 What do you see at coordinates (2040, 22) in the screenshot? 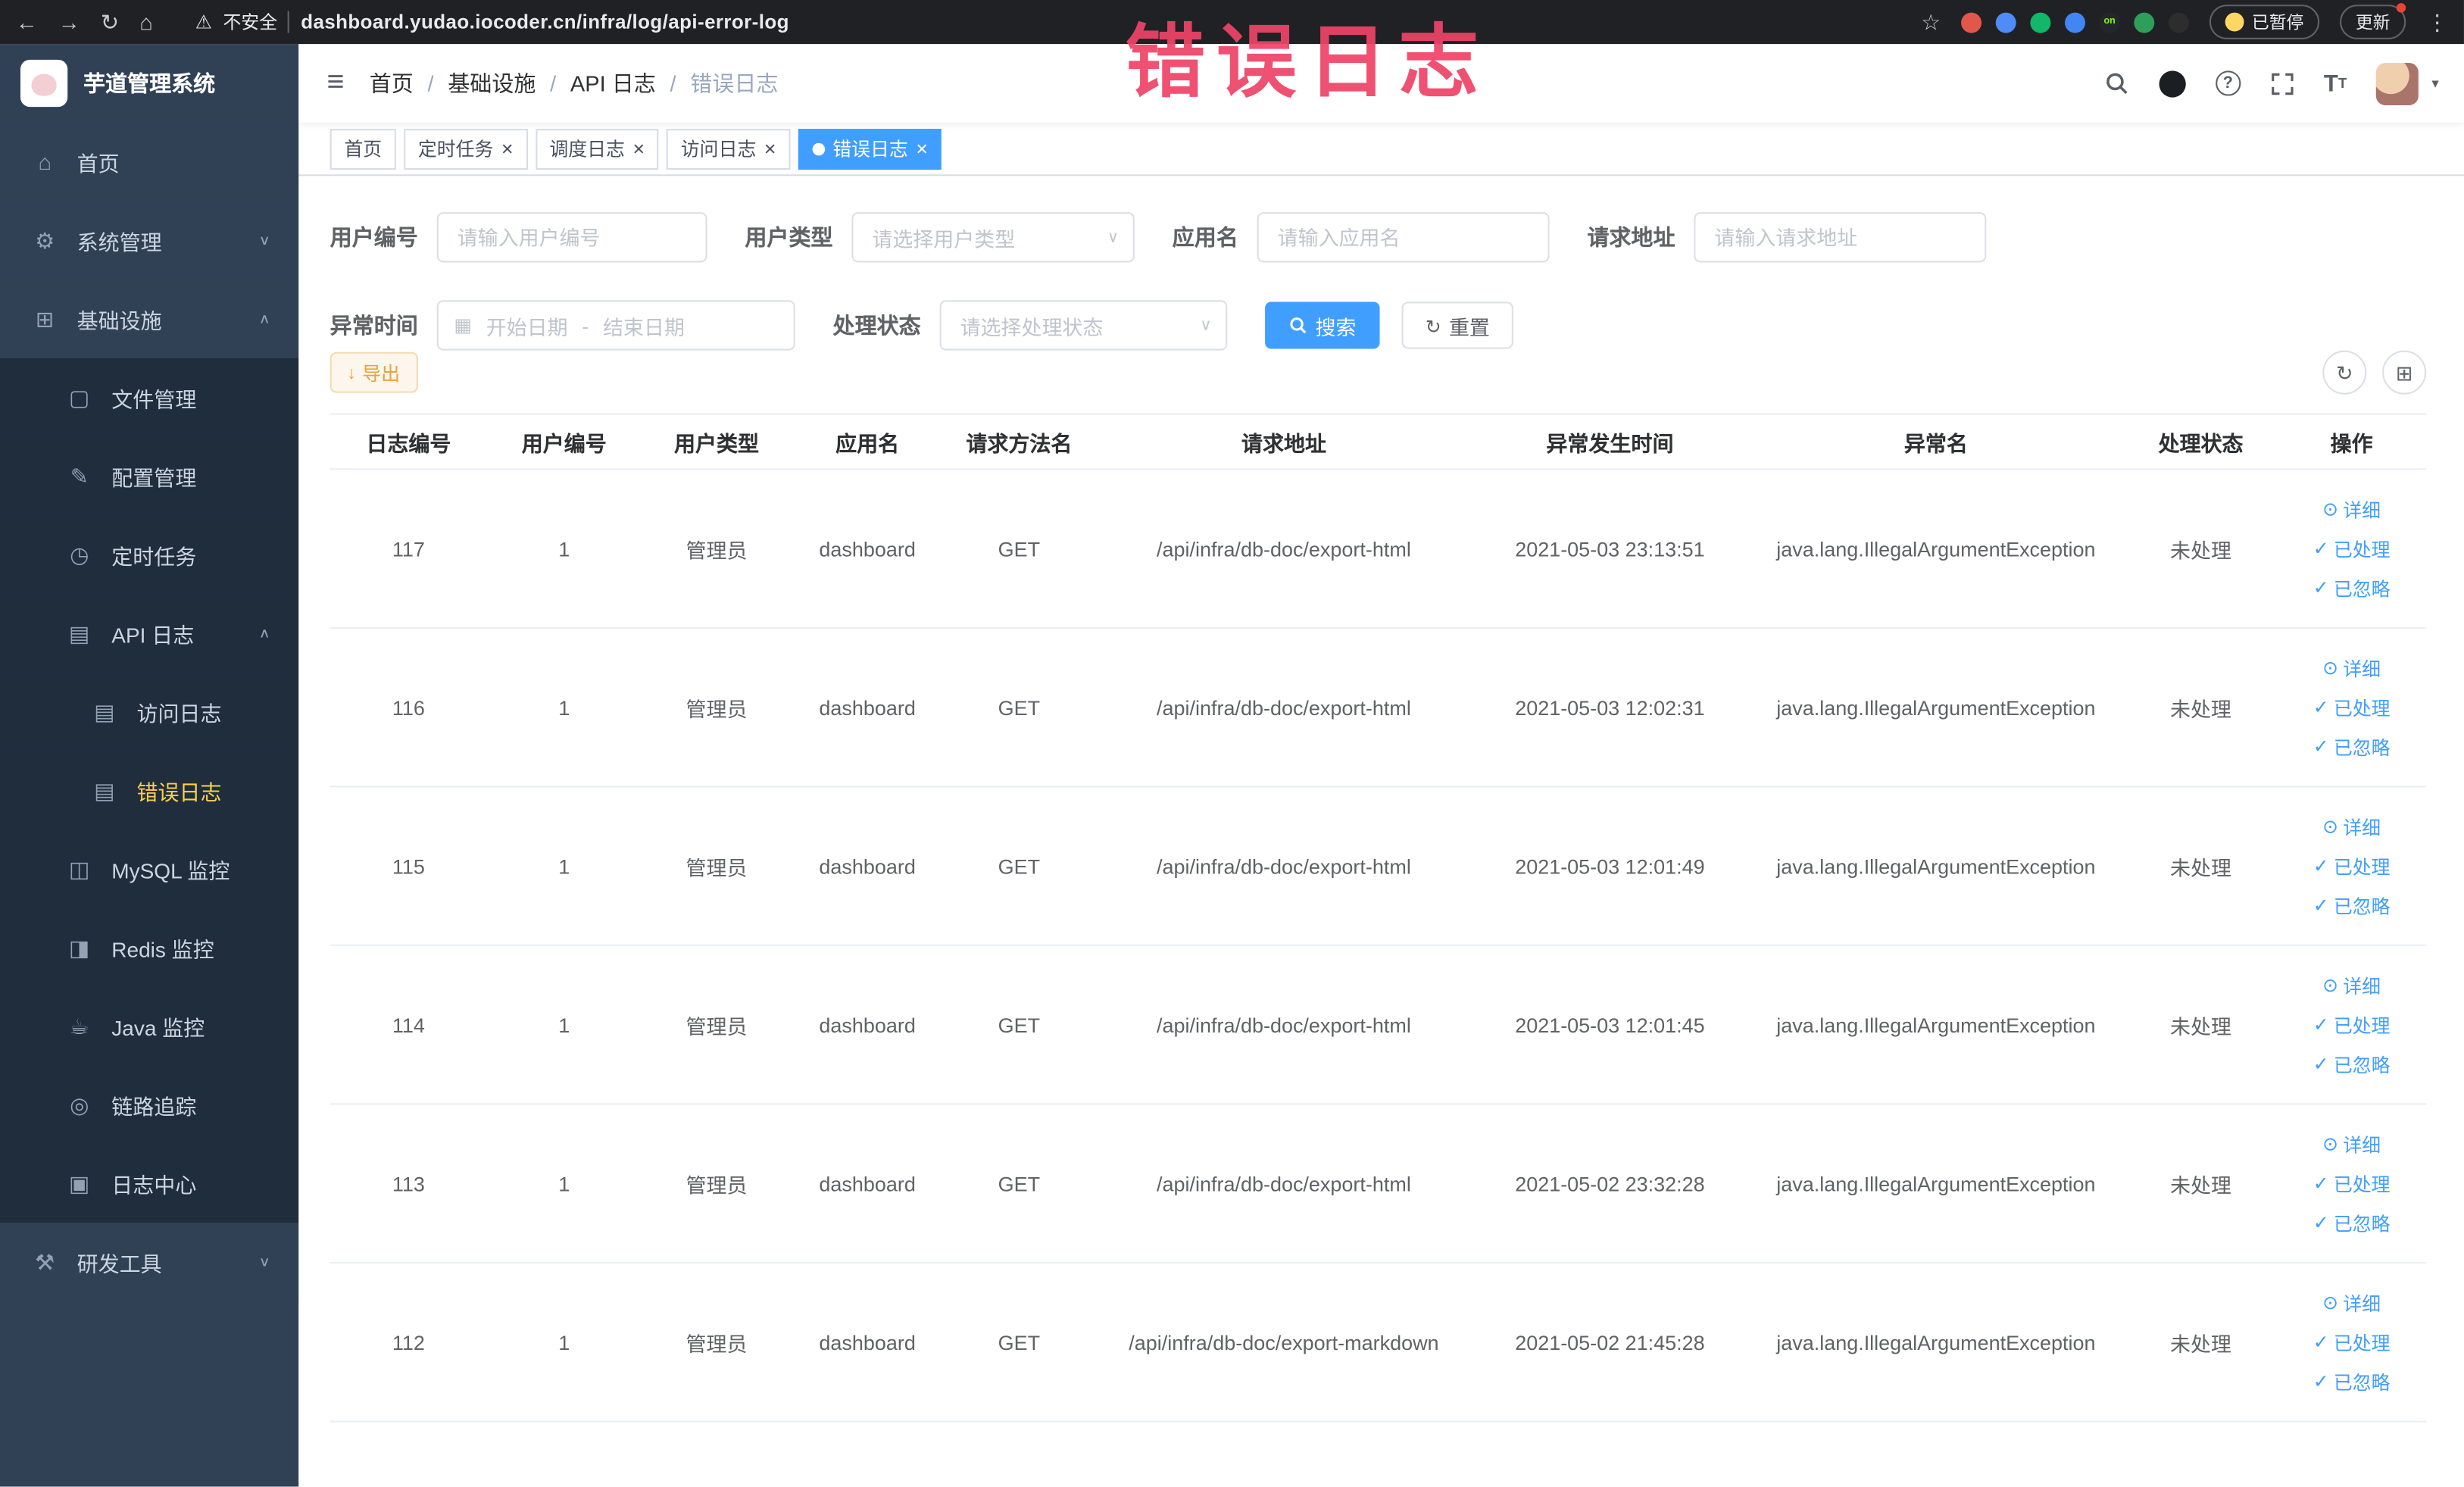
I see `extension-green-circle-icon` at bounding box center [2040, 22].